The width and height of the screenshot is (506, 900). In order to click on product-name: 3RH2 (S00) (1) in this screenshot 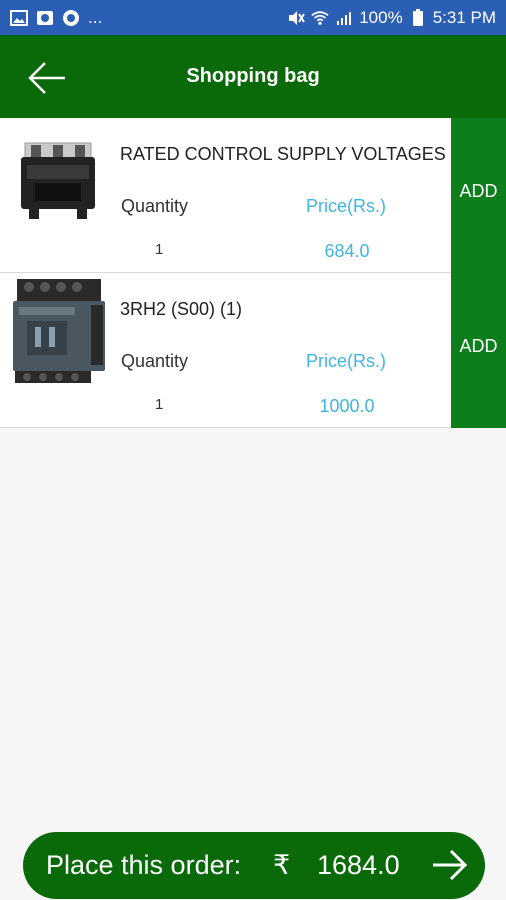, I will do `click(181, 309)`.